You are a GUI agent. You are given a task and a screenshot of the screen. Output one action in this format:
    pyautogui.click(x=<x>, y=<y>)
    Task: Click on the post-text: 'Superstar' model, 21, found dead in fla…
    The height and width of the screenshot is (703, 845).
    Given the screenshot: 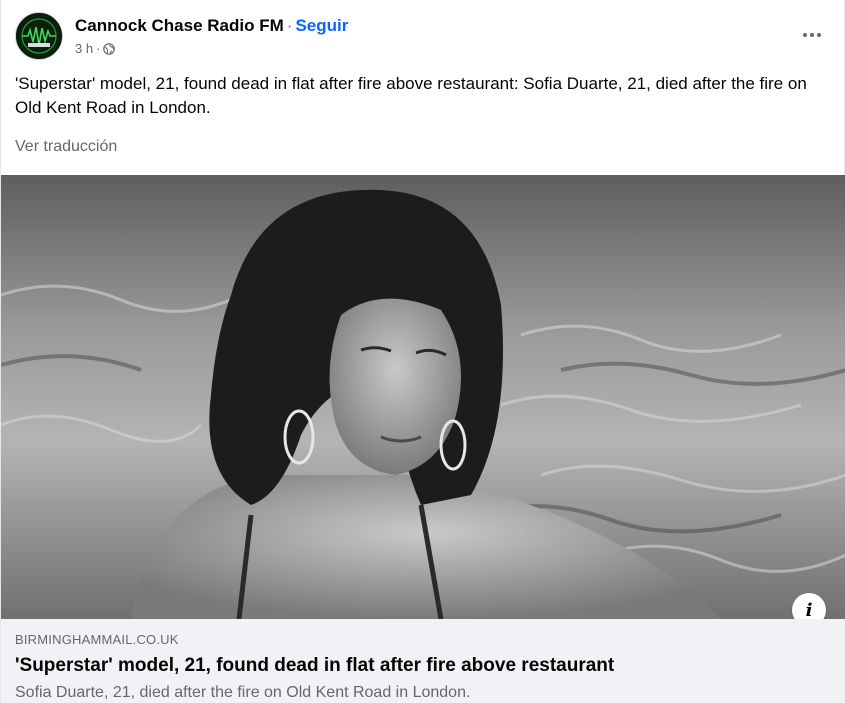 What is the action you would take?
    pyautogui.click(x=411, y=95)
    